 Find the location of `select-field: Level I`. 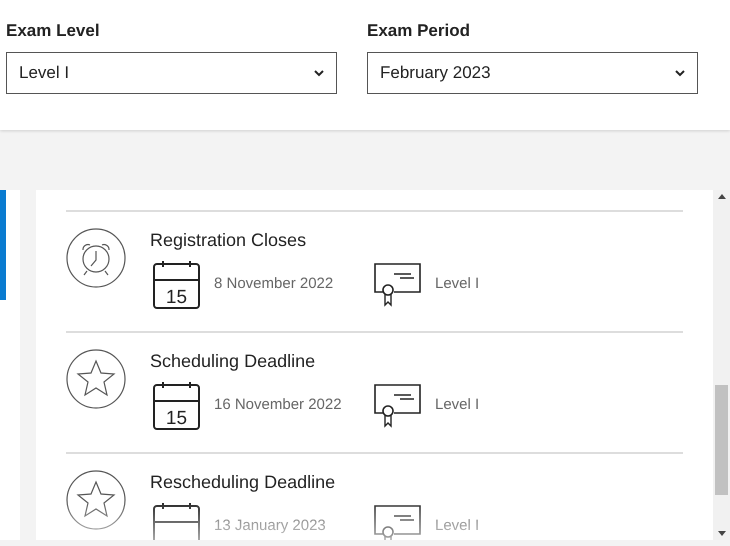

select-field: Level I is located at coordinates (171, 73).